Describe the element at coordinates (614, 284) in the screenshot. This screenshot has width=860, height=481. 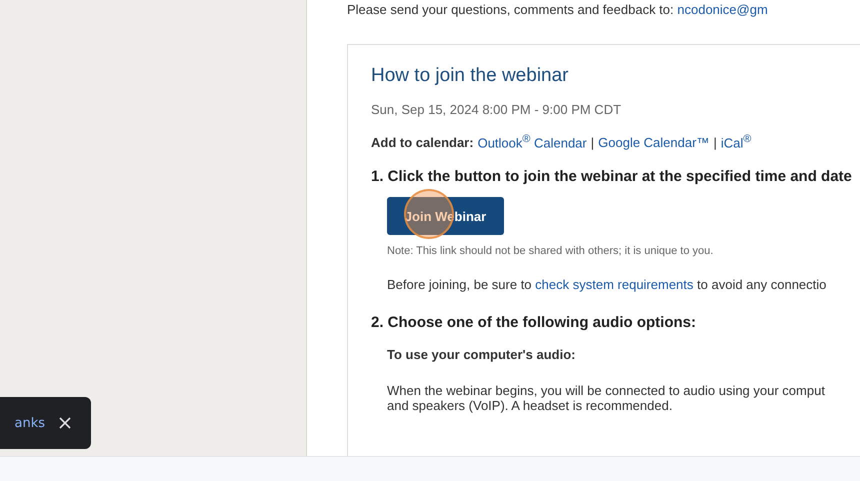
I see `requirements-link: check system requirements` at that location.